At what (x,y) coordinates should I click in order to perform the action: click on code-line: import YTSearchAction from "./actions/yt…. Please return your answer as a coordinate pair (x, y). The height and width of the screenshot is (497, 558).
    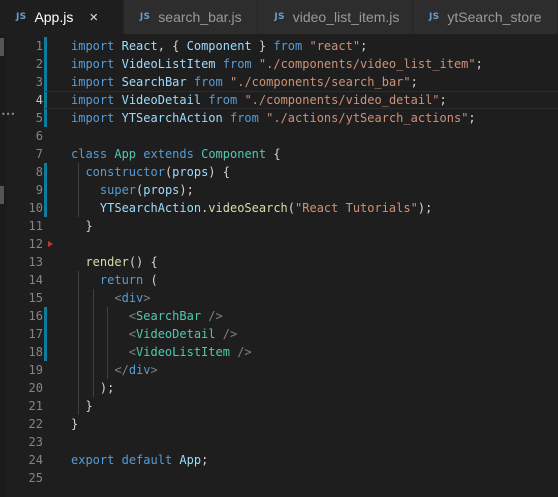
    Looking at the image, I should click on (273, 118).